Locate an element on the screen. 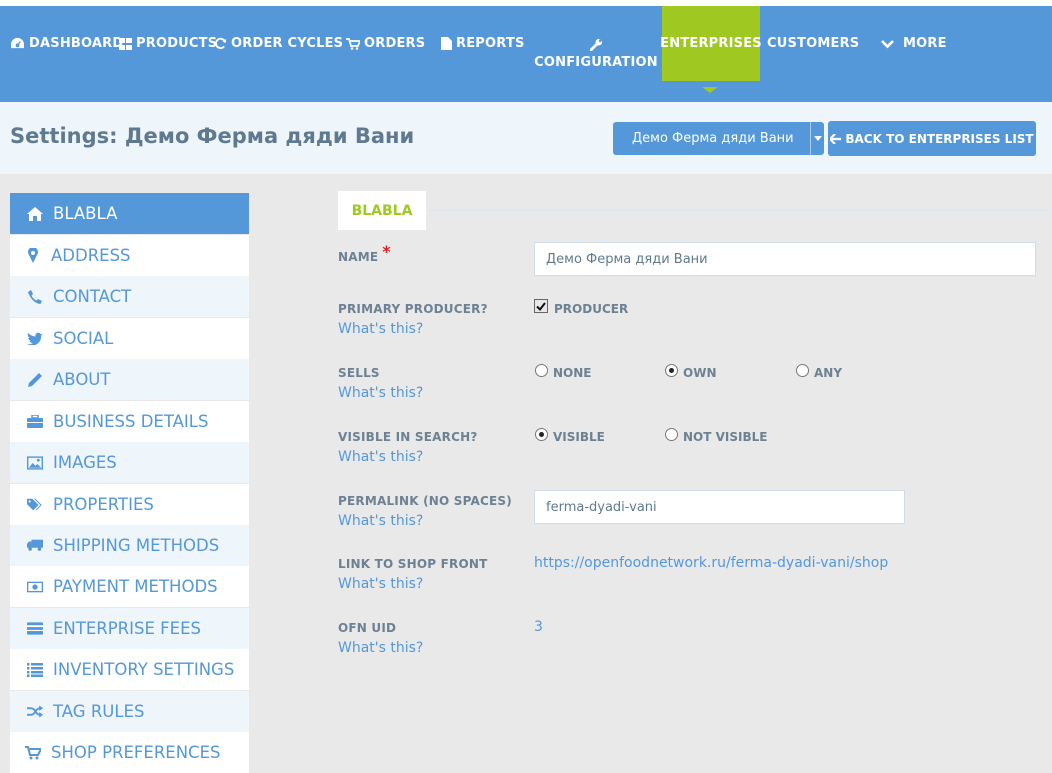  producer-checkbox-option: PRODUCER is located at coordinates (581, 307).